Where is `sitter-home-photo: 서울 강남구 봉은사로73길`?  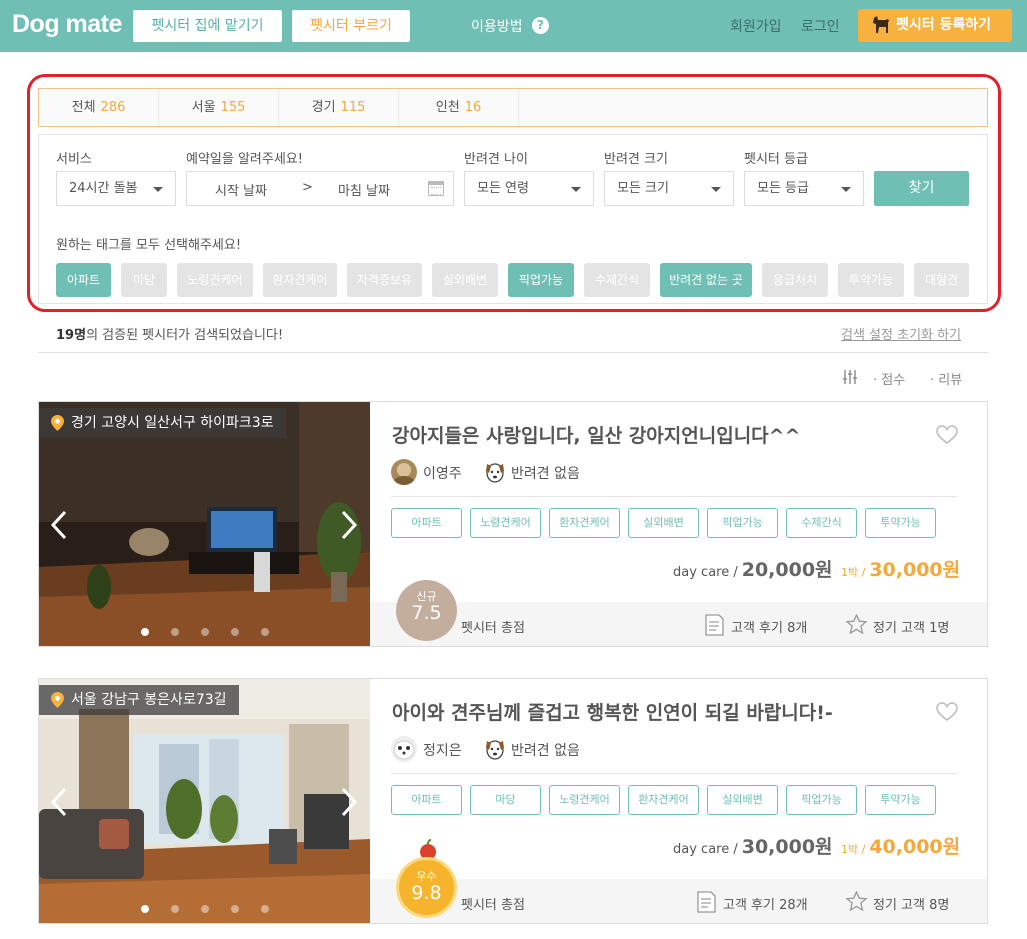
sitter-home-photo: 서울 강남구 봉은사로73길 is located at coordinates (204, 801).